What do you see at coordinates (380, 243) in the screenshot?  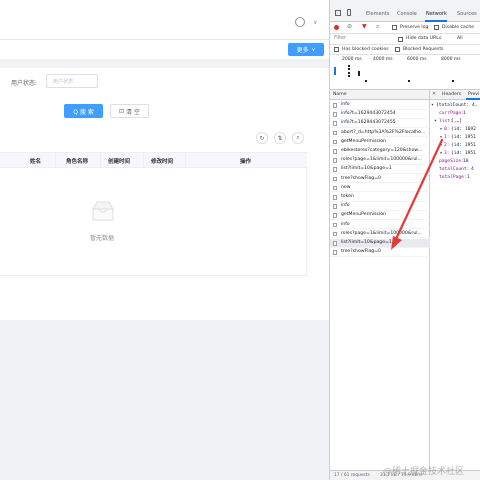 I see `request-row: list?limit=10&page=1` at bounding box center [380, 243].